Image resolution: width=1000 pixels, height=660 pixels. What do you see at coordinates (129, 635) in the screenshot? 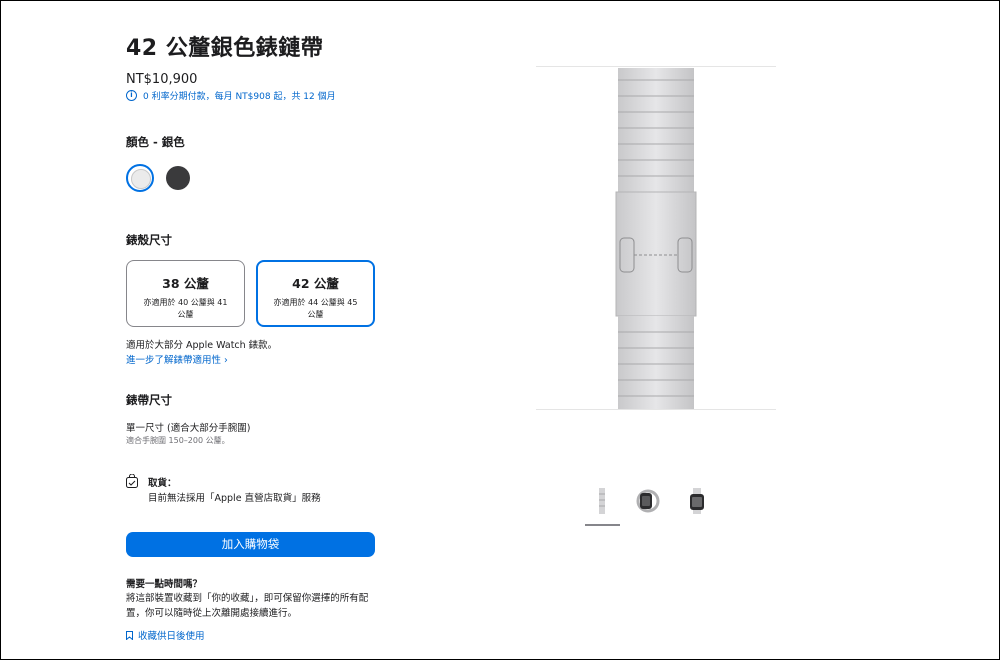
I see `bookmark-icon` at bounding box center [129, 635].